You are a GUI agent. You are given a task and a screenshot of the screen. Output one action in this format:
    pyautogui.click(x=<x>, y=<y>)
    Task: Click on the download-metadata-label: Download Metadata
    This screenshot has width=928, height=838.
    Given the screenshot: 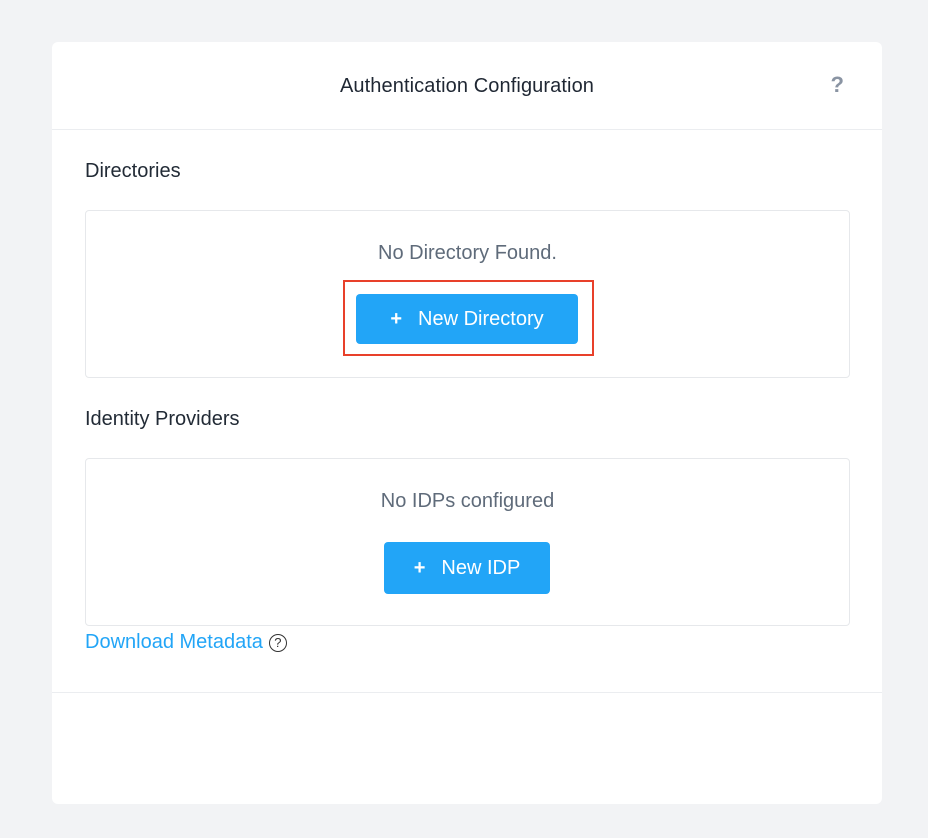 What is the action you would take?
    pyautogui.click(x=174, y=642)
    